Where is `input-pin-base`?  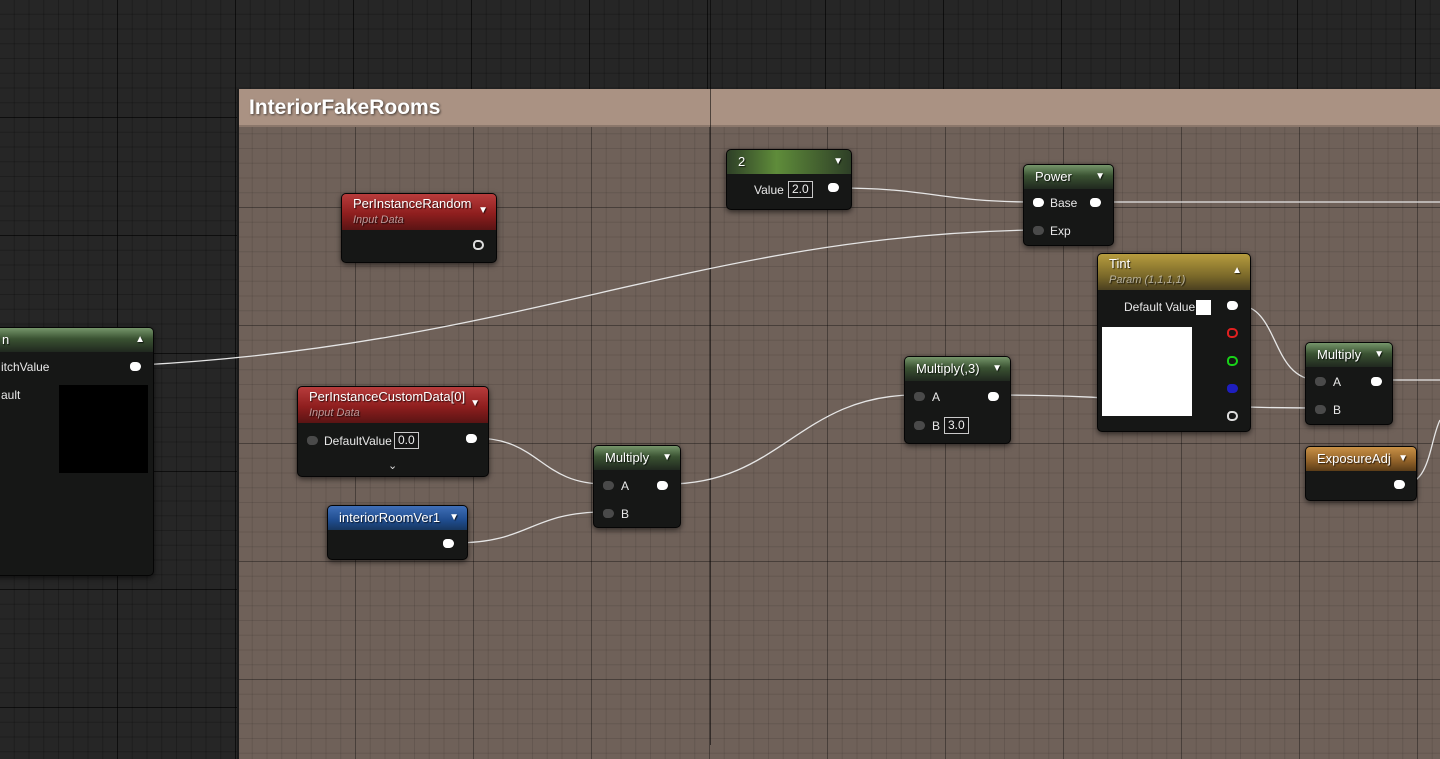
input-pin-base is located at coordinates (1038, 202).